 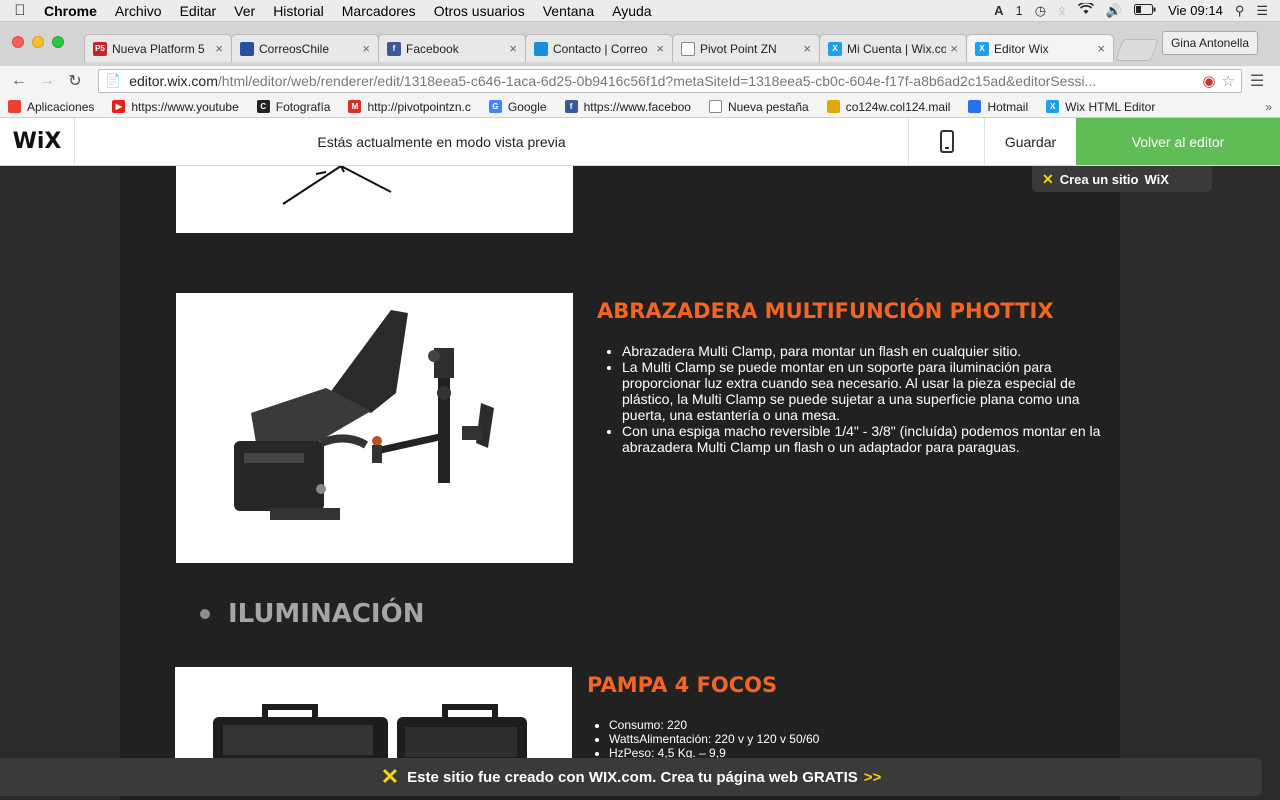 What do you see at coordinates (47, 81) in the screenshot?
I see `forward-arrow-icon: →` at bounding box center [47, 81].